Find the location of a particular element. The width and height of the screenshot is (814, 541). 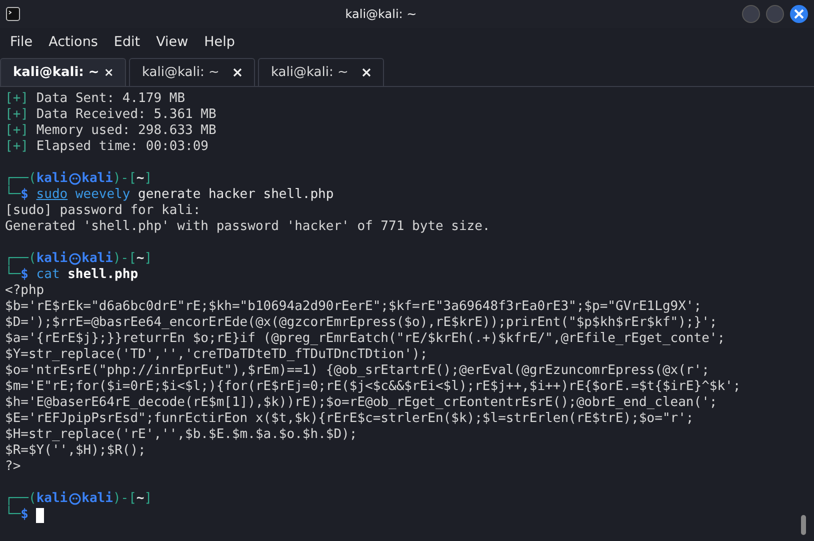

command-text: cat is located at coordinates (48, 274).